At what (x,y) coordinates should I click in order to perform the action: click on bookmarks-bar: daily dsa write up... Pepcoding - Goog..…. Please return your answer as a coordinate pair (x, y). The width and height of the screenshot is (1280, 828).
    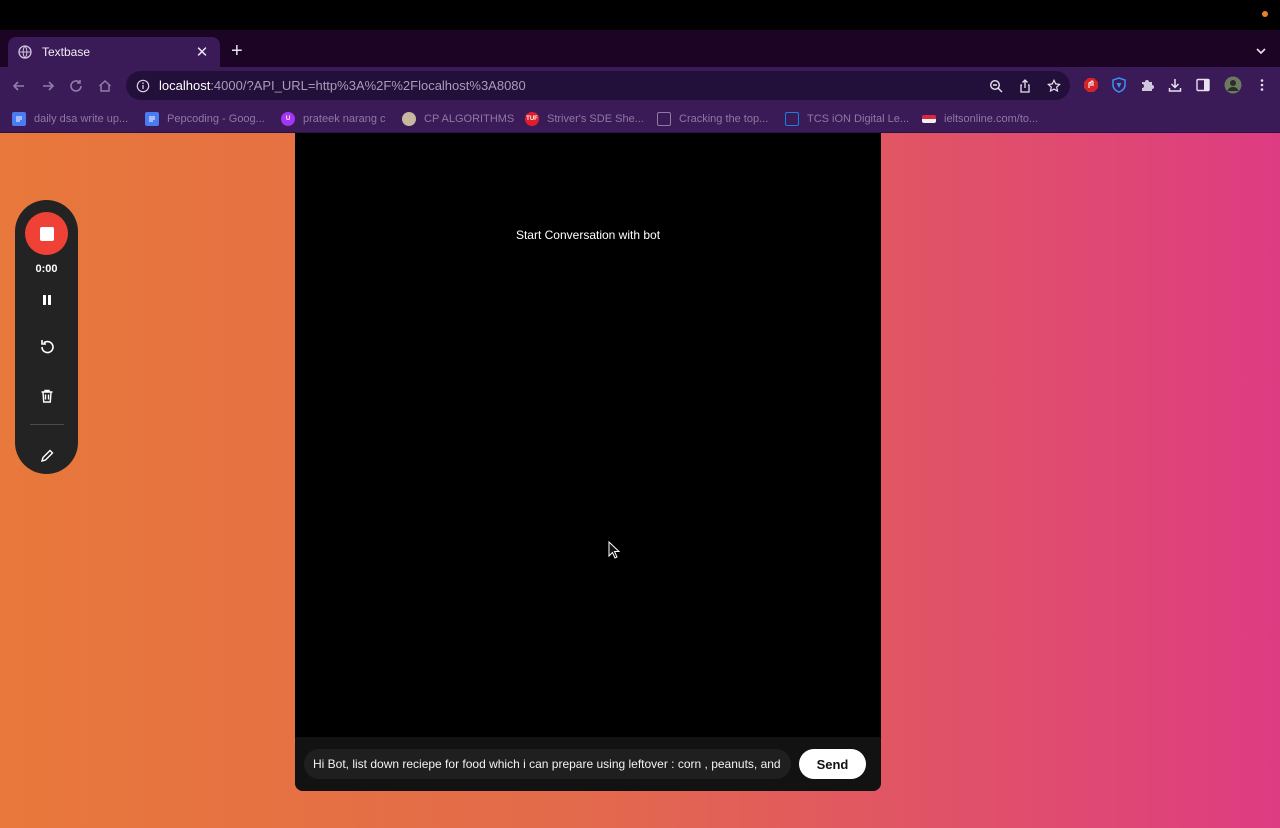
    Looking at the image, I should click on (640, 118).